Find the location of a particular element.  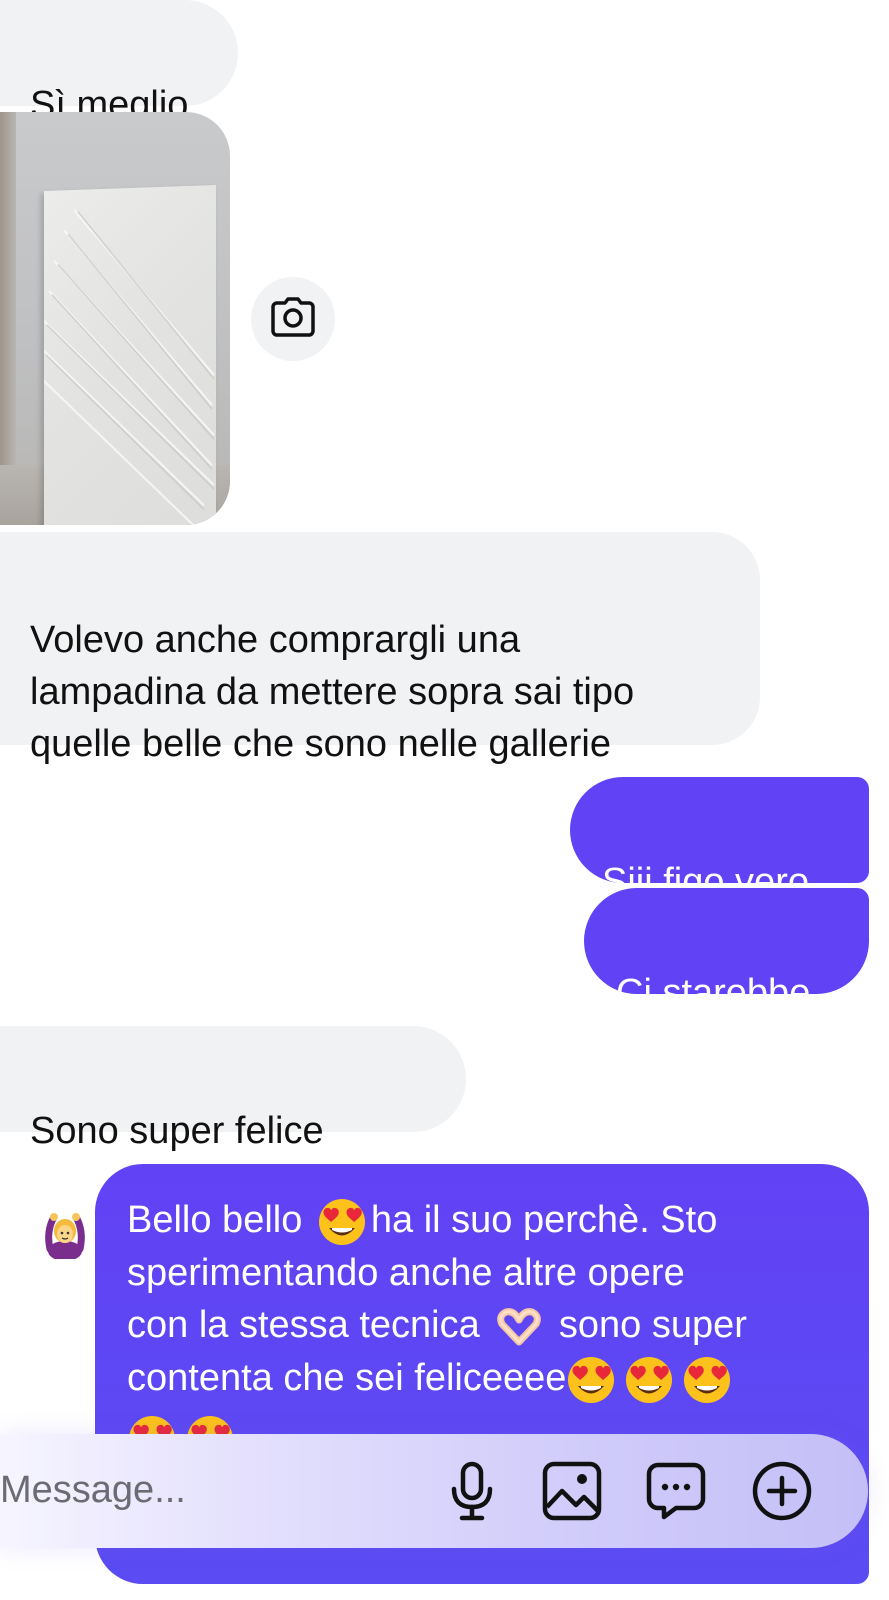

photo-wall-shade is located at coordinates (8, 318).